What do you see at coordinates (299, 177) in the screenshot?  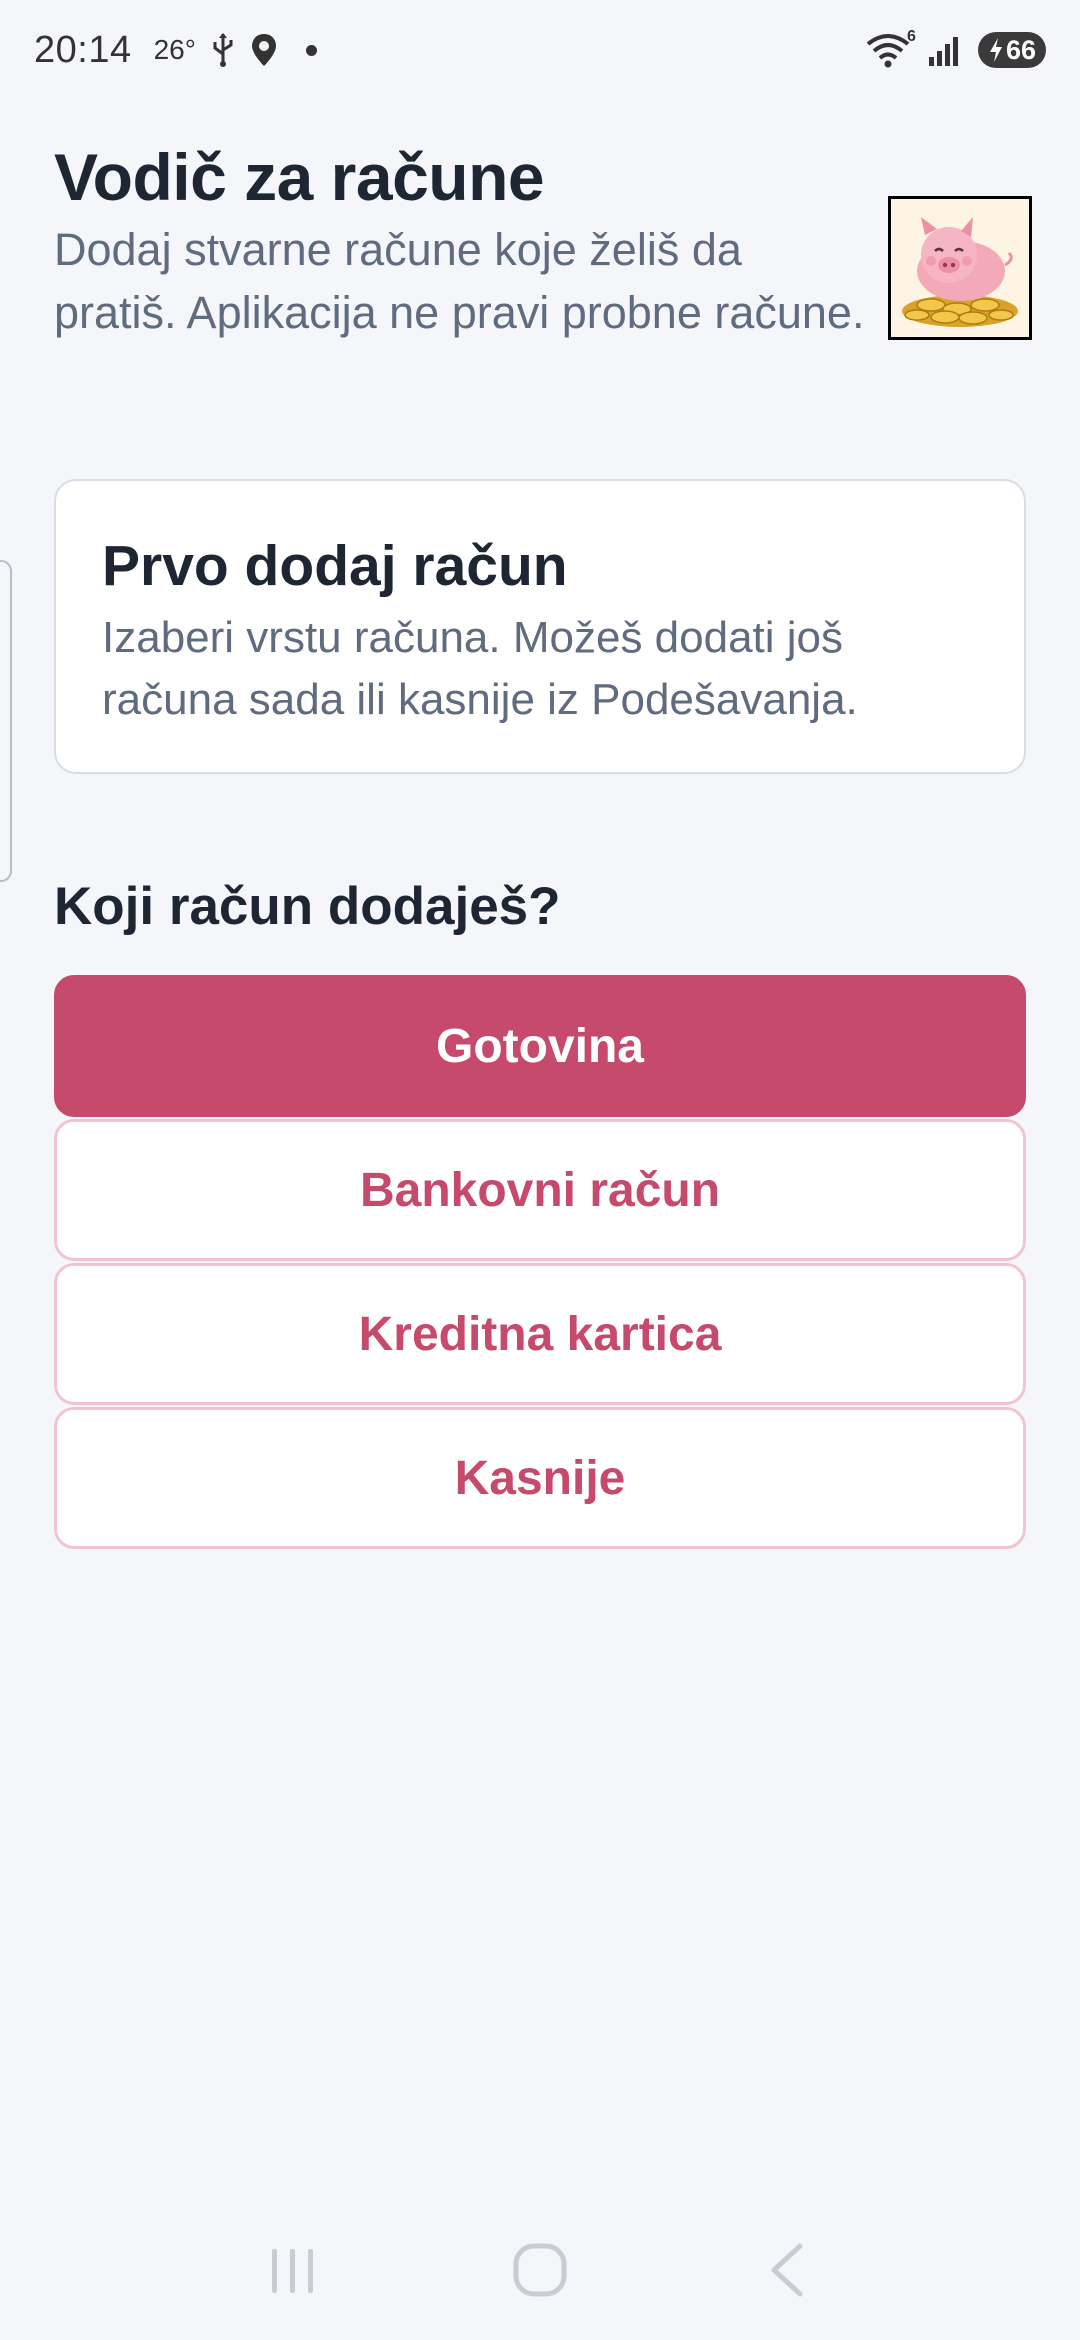 I see `page-title: Vodič za račune` at bounding box center [299, 177].